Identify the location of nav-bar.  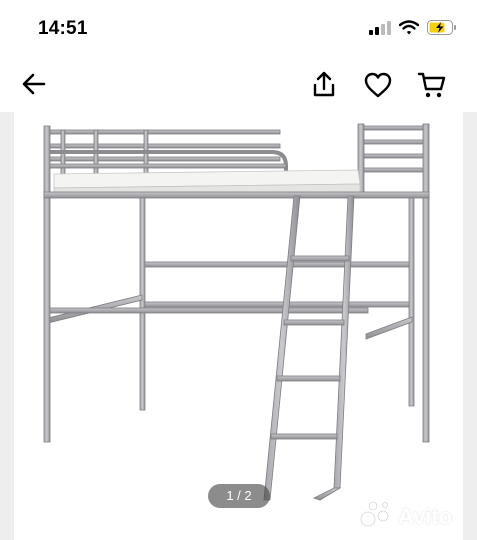
(238, 83).